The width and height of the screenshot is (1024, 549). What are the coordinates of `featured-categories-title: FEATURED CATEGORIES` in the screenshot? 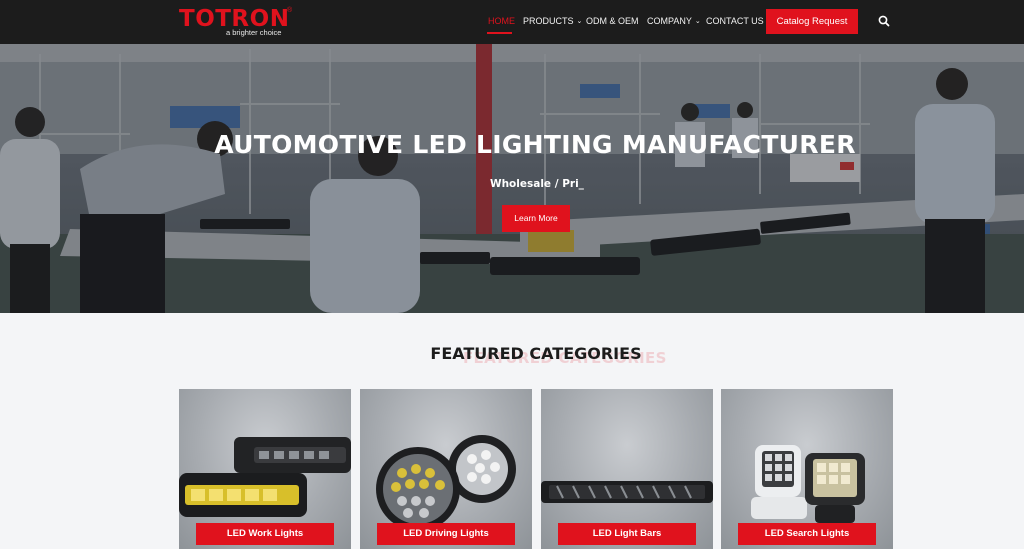 It's located at (536, 353).